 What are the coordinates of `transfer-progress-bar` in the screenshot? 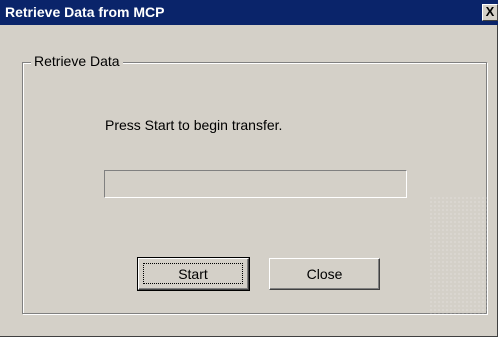 It's located at (255, 184).